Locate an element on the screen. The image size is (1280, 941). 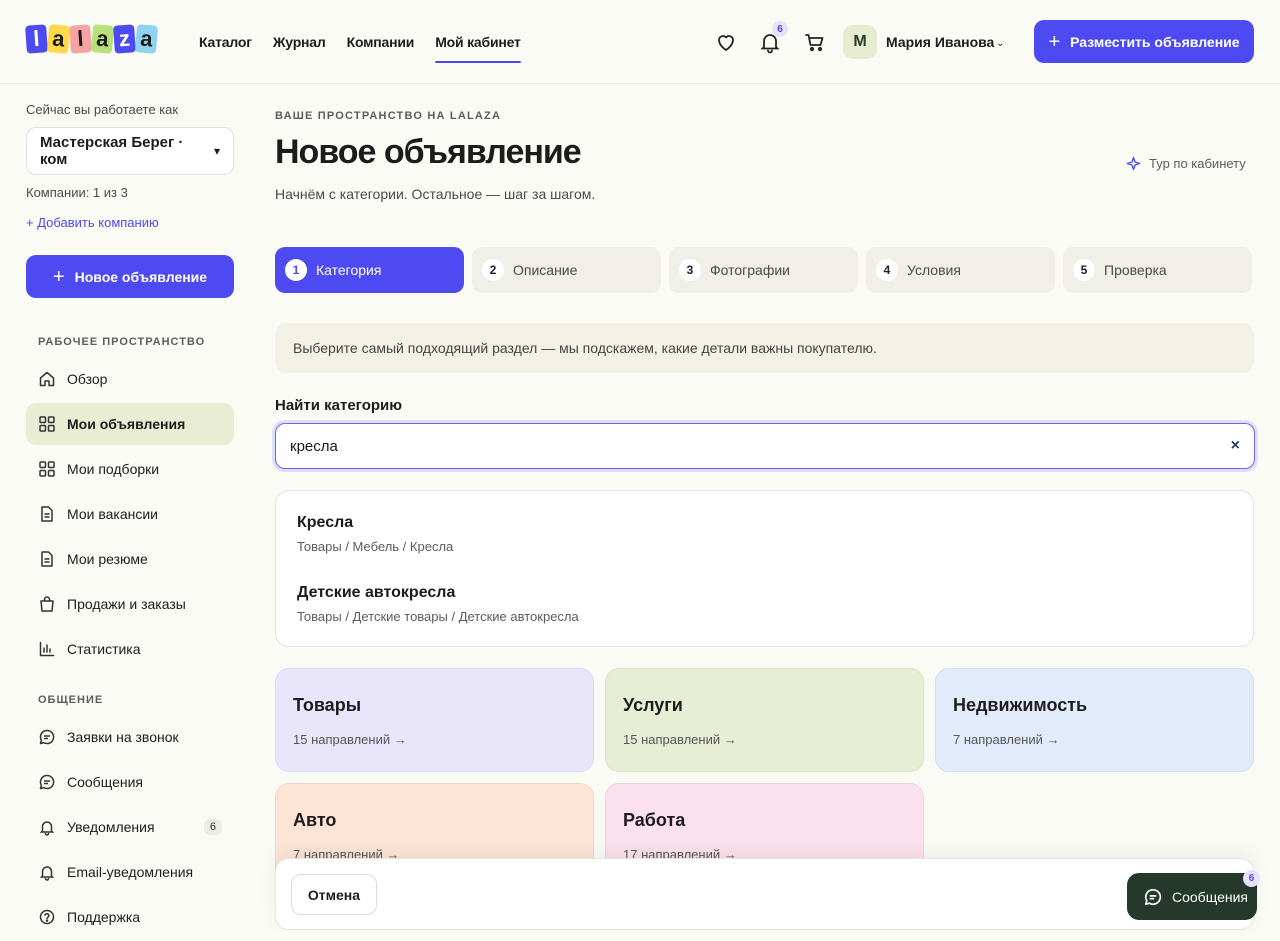
category-count: 15 направлений → is located at coordinates (350, 739).